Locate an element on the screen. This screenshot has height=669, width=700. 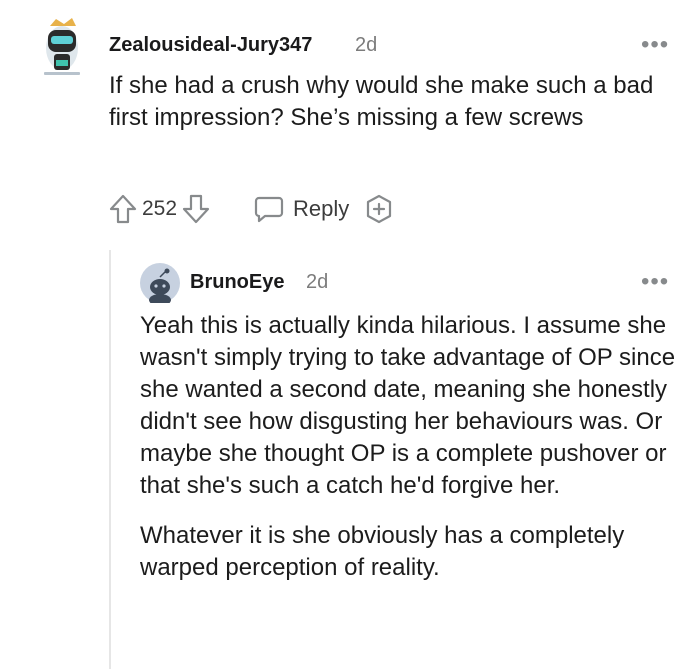
reply-label: Reply is located at coordinates (321, 208).